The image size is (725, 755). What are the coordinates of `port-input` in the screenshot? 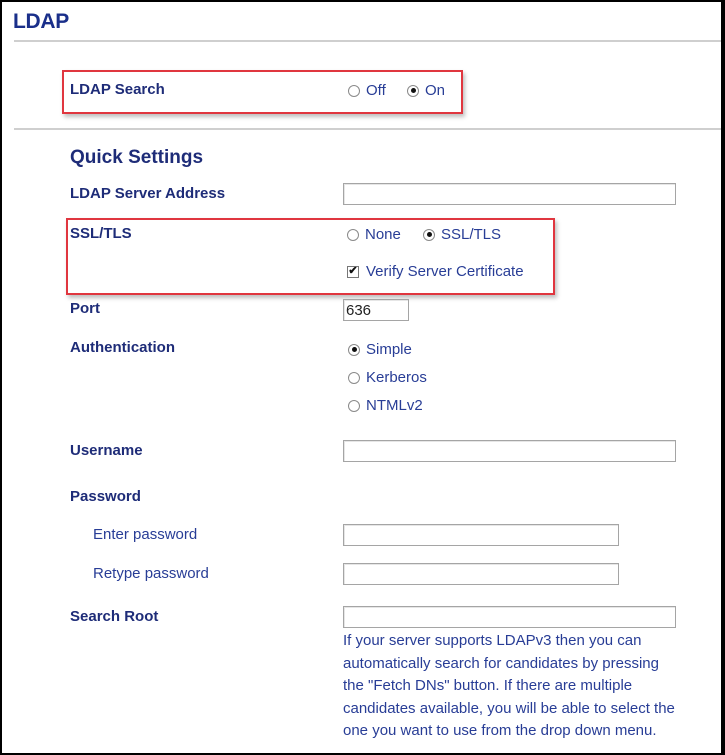 It's located at (376, 310).